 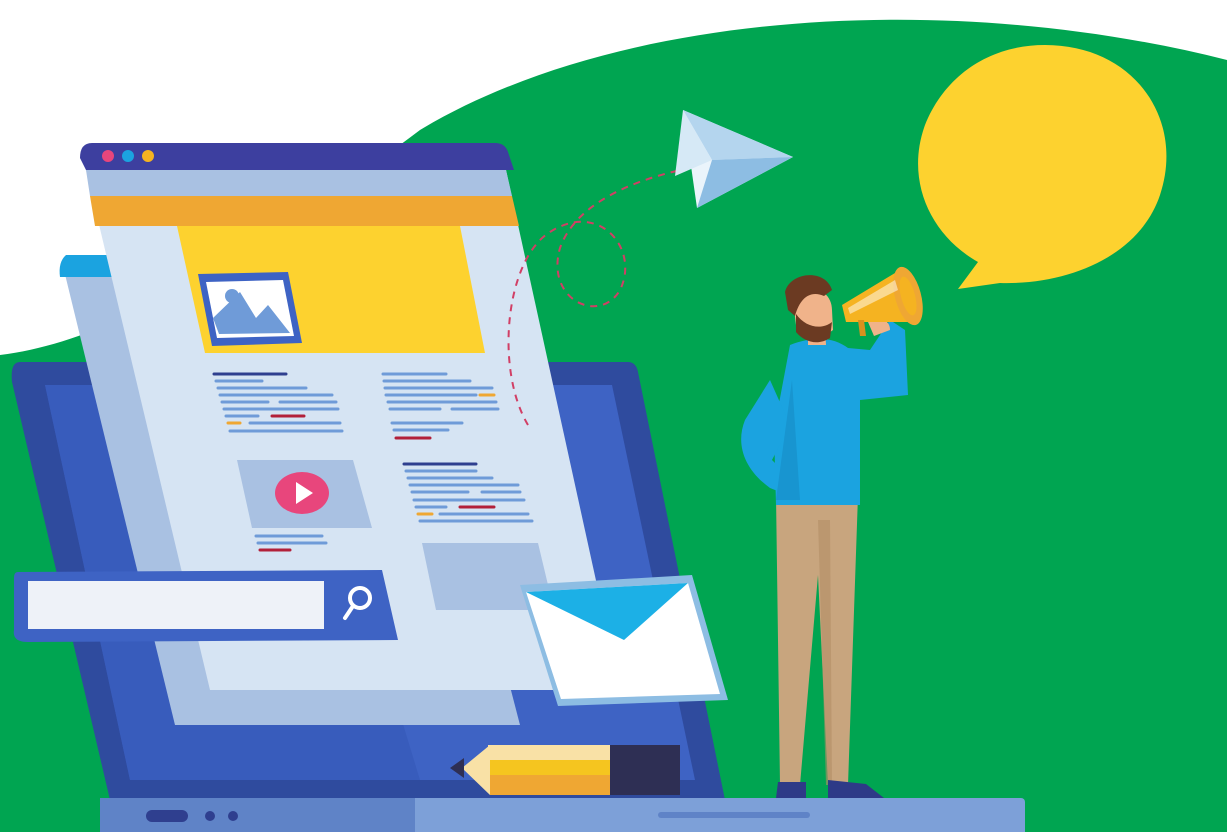 What do you see at coordinates (791, 790) in the screenshot?
I see `person-shoe` at bounding box center [791, 790].